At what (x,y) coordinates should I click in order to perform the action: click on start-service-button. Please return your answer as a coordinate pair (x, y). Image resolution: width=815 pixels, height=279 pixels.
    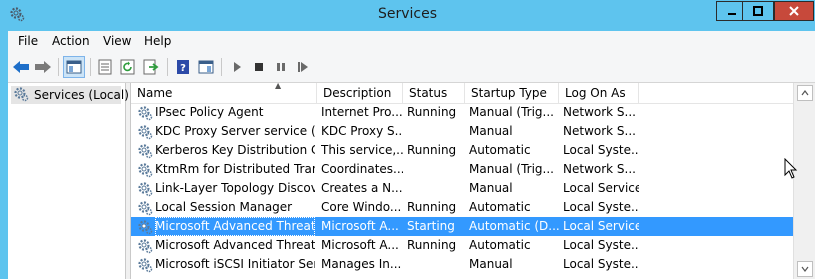
    Looking at the image, I should click on (237, 67).